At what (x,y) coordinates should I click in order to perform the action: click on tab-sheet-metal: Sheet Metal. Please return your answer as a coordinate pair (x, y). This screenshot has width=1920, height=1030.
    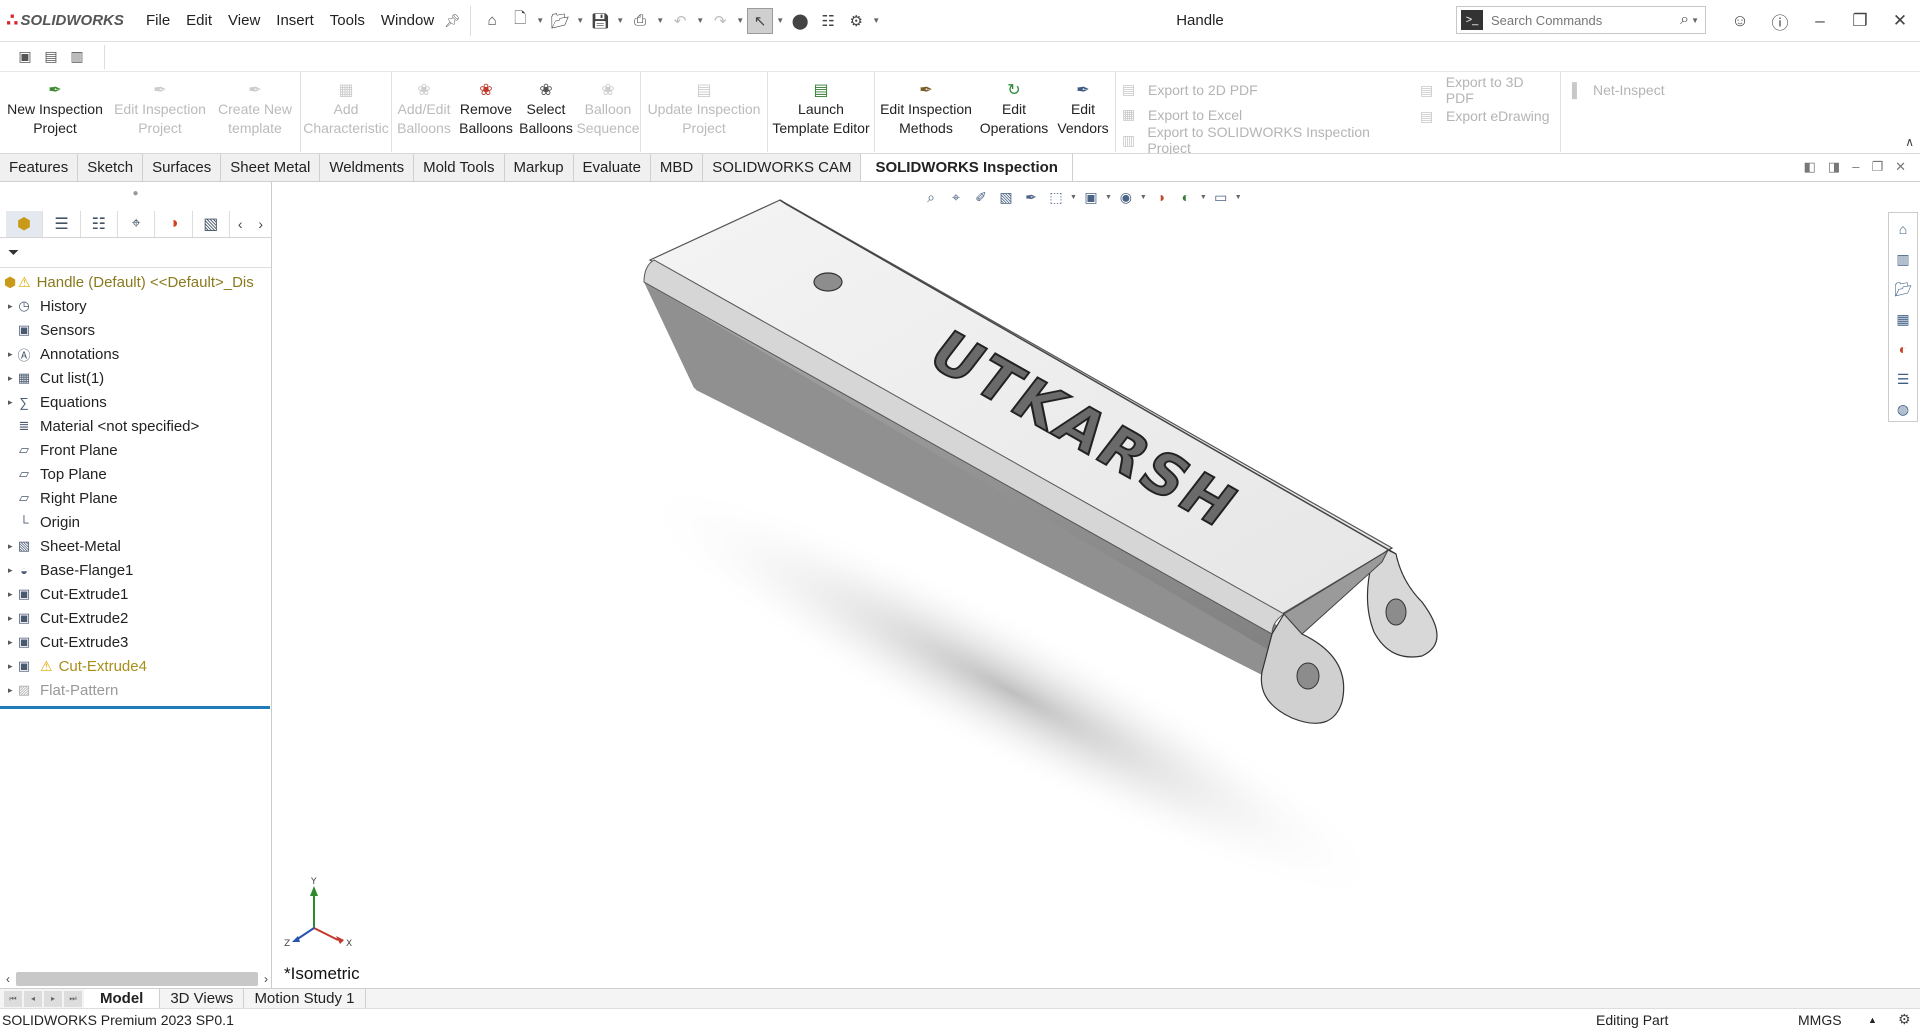
    Looking at the image, I should click on (271, 167).